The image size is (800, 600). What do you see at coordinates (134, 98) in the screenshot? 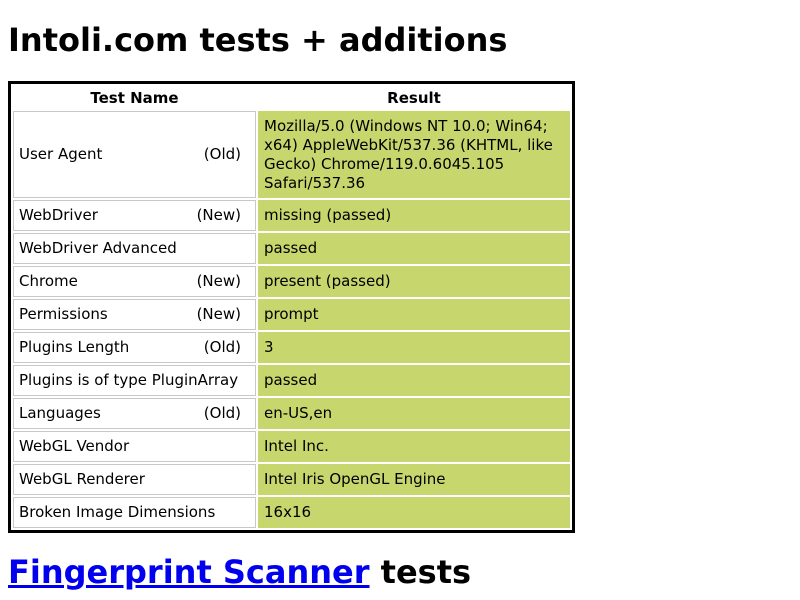
I see `column-header-test-name: Test Name` at bounding box center [134, 98].